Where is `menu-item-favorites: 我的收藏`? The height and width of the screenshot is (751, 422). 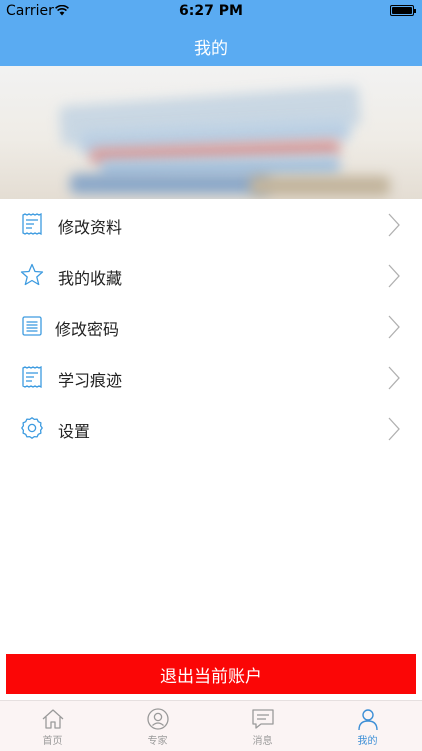
menu-item-favorites: 我的收藏 is located at coordinates (211, 275).